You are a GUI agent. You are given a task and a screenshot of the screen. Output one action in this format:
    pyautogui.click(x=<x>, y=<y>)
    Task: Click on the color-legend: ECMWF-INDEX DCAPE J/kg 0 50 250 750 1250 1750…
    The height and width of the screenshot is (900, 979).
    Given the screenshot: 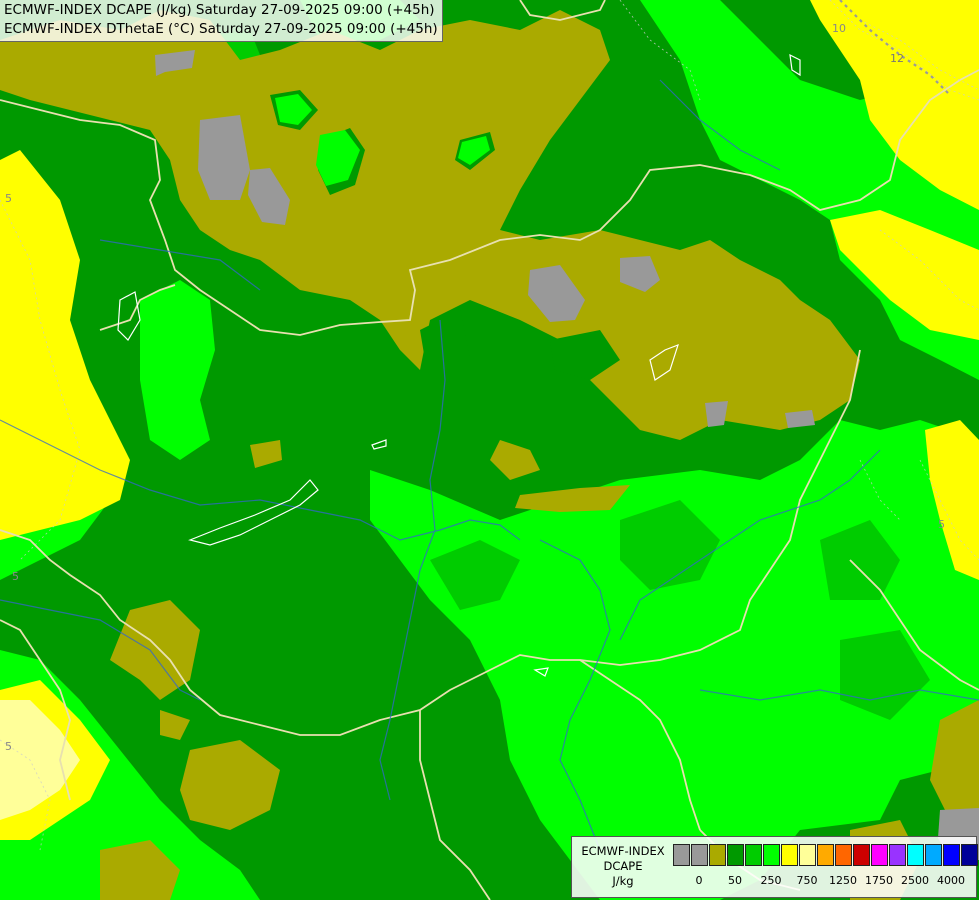 What is the action you would take?
    pyautogui.click(x=775, y=867)
    